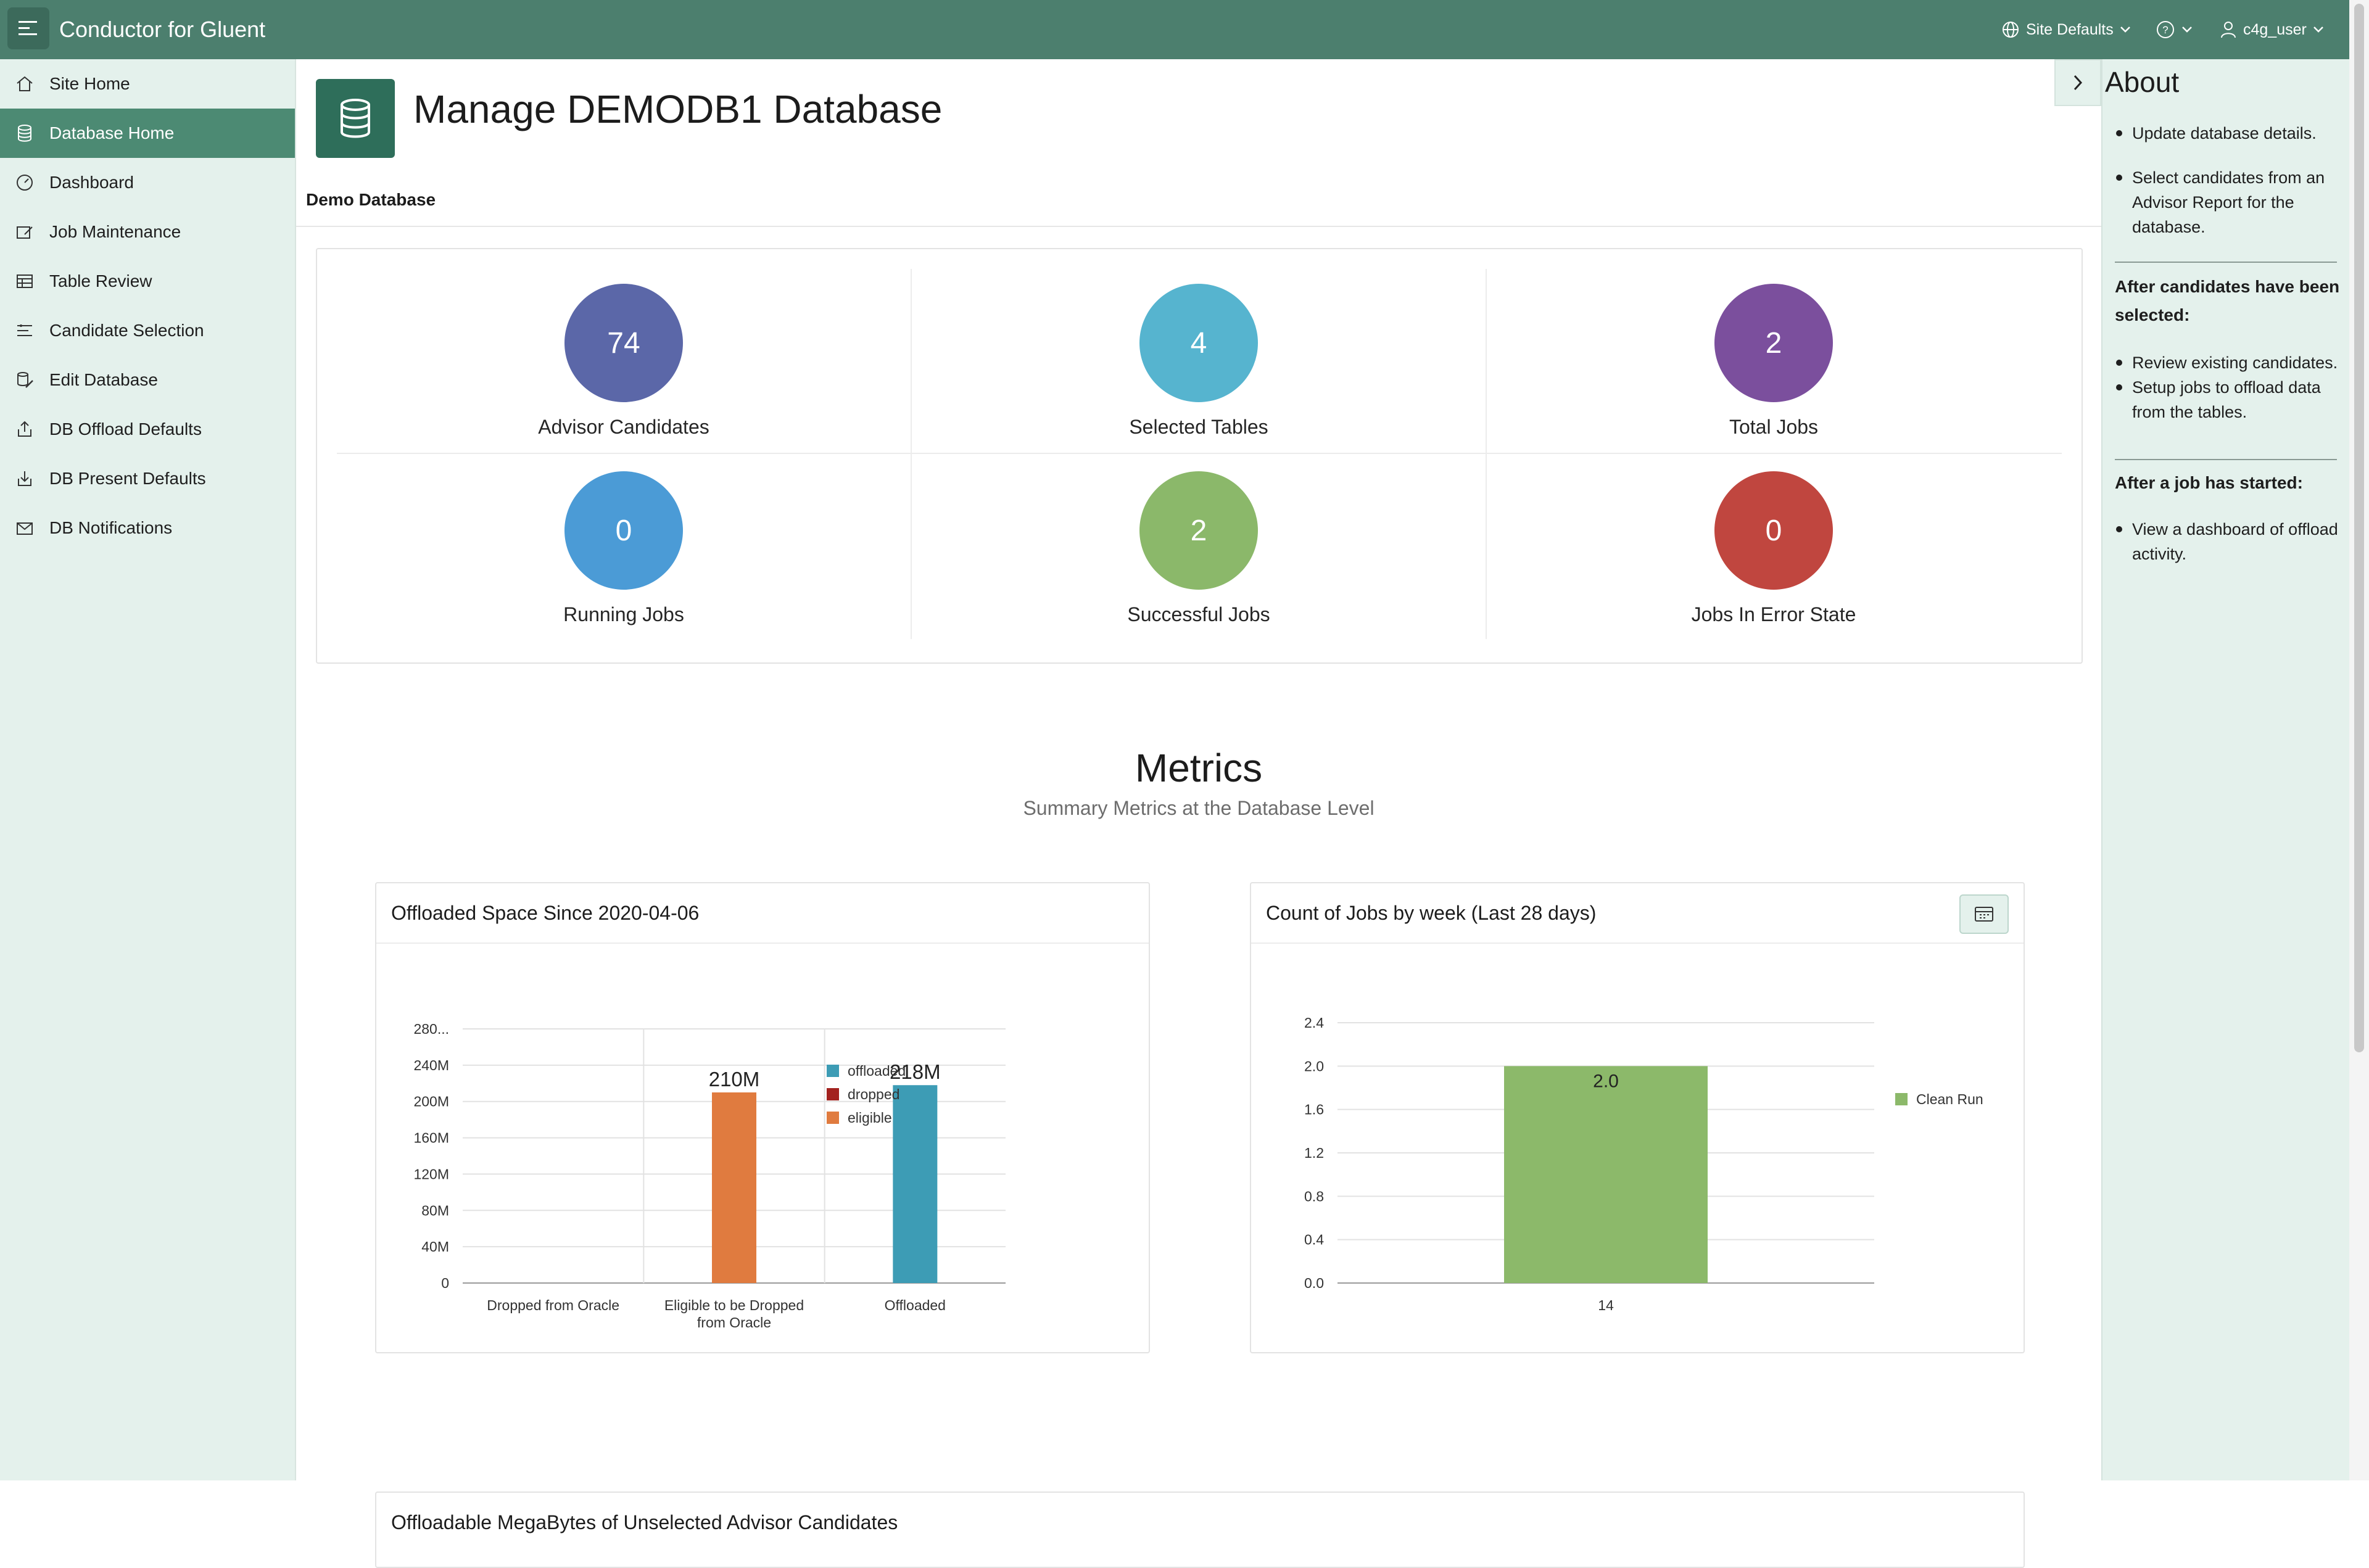 This screenshot has width=2369, height=1568. What do you see at coordinates (24, 429) in the screenshot?
I see `upload-icon` at bounding box center [24, 429].